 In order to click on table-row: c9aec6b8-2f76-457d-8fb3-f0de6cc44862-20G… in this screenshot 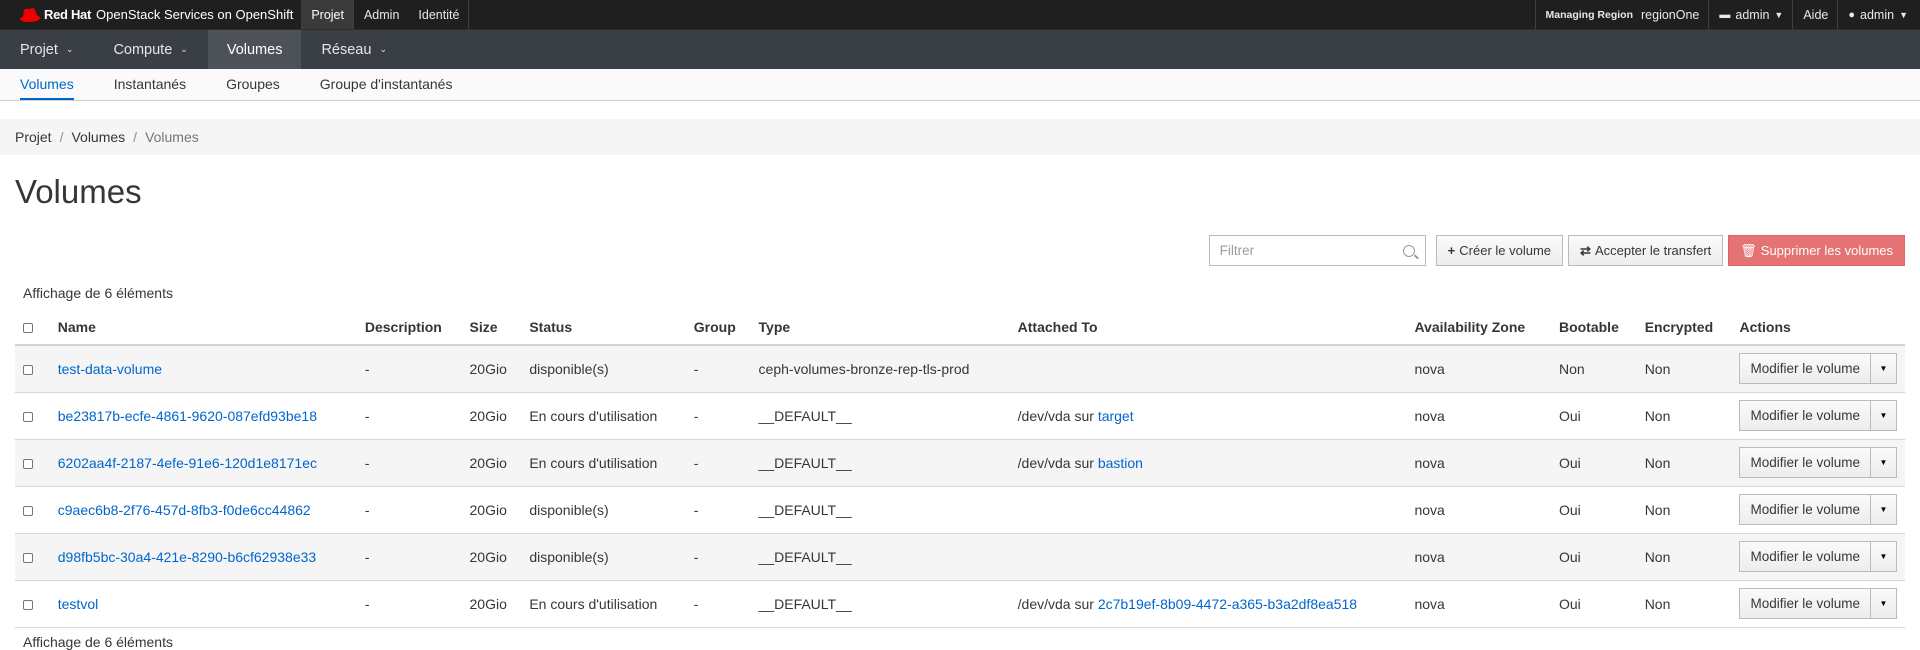, I will do `click(960, 510)`.